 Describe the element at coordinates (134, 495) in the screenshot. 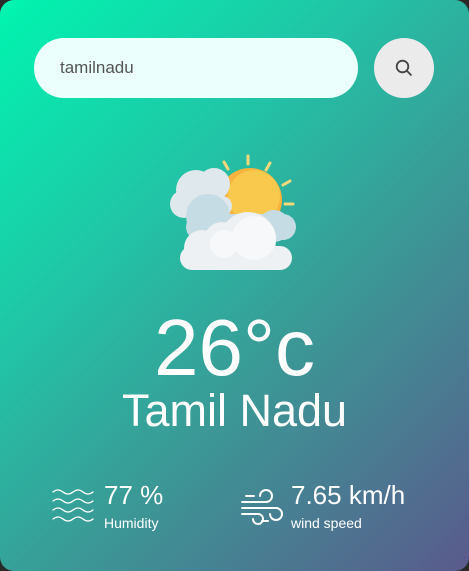

I see `humidity-value: 77 %` at that location.